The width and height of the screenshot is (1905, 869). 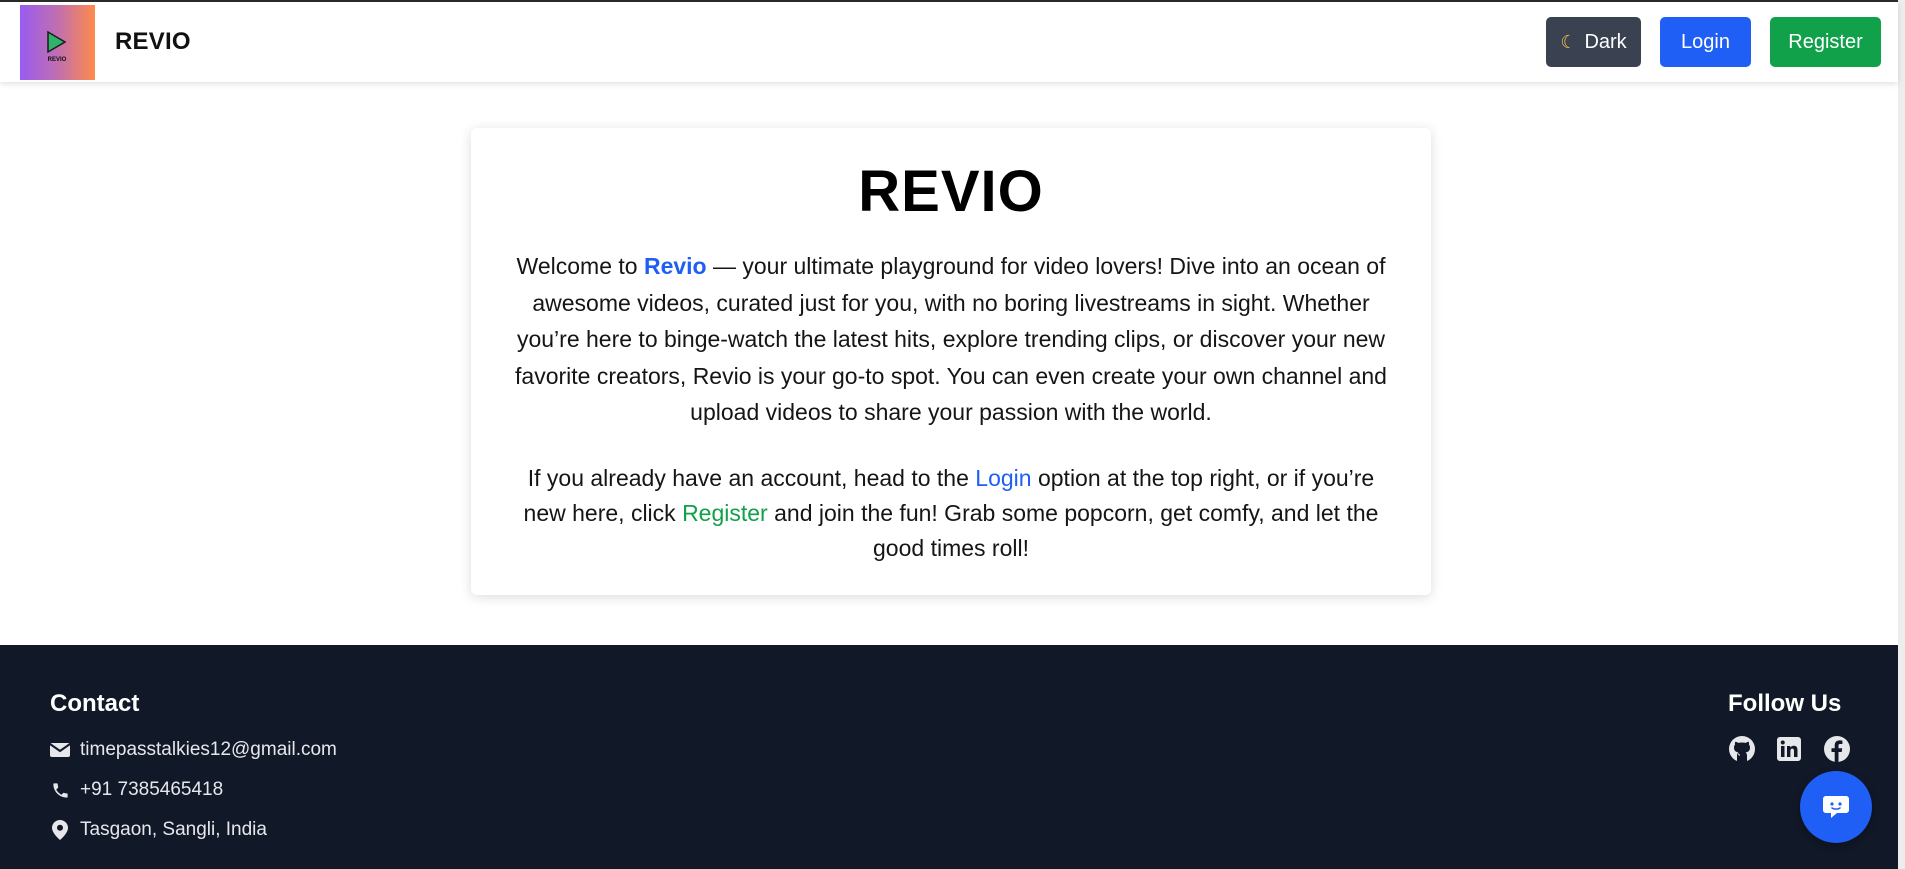 What do you see at coordinates (1605, 41) in the screenshot?
I see `dark-mode-label: Dark` at bounding box center [1605, 41].